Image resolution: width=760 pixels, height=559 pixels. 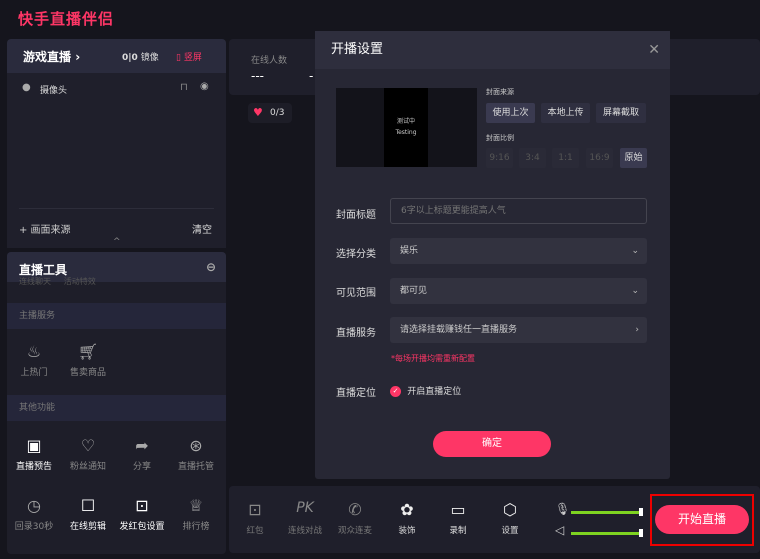 I want to click on source-item: ● 摄像头 ⊓ ◉, so click(x=119, y=88).